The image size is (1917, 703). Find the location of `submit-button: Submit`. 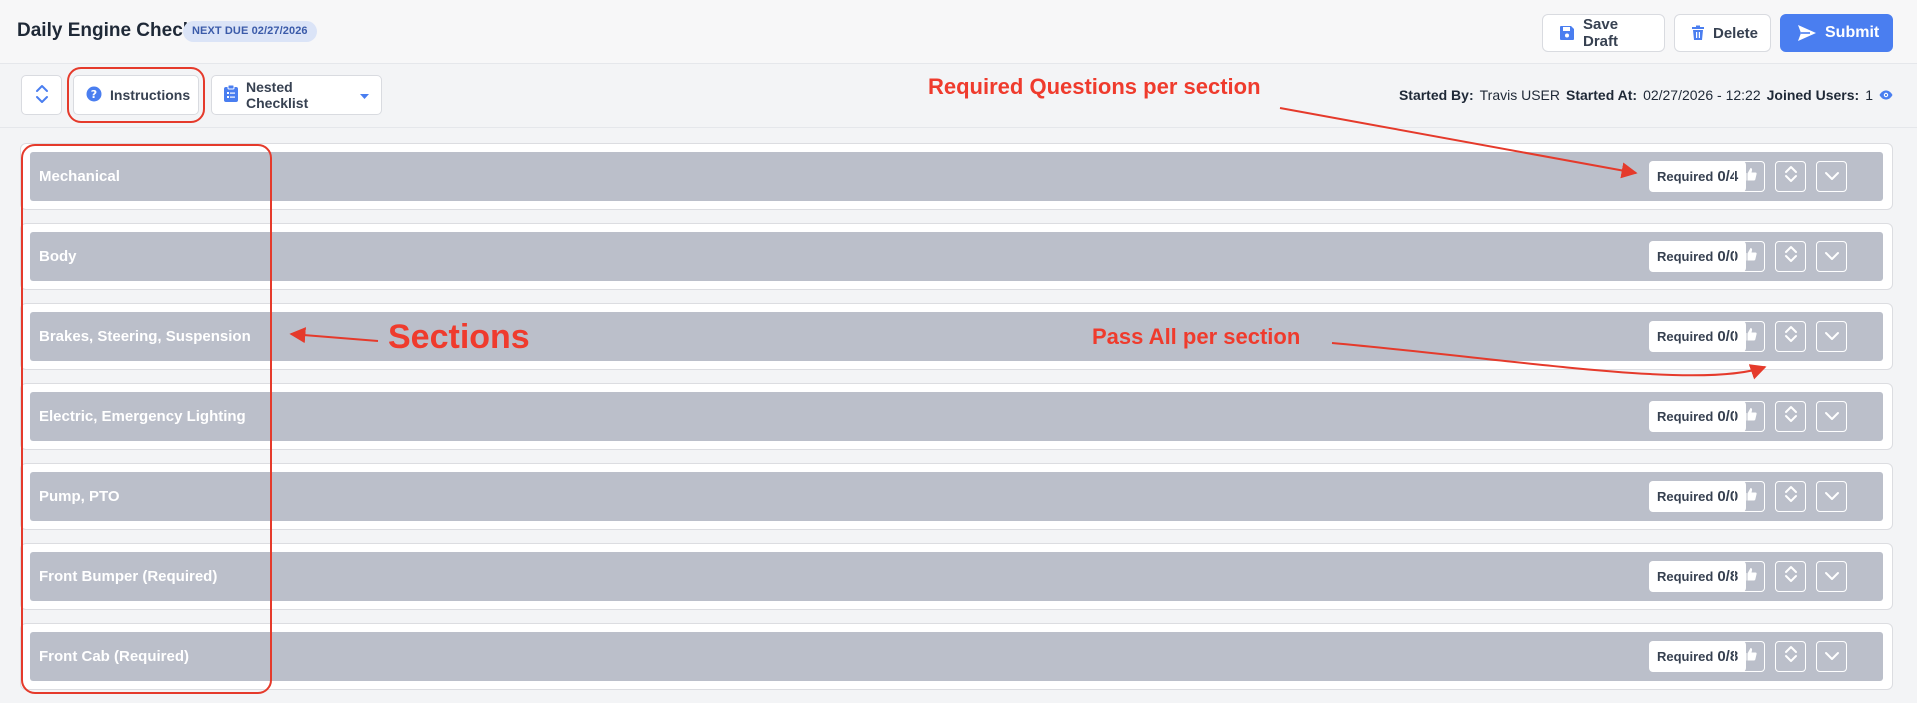

submit-button: Submit is located at coordinates (1836, 33).